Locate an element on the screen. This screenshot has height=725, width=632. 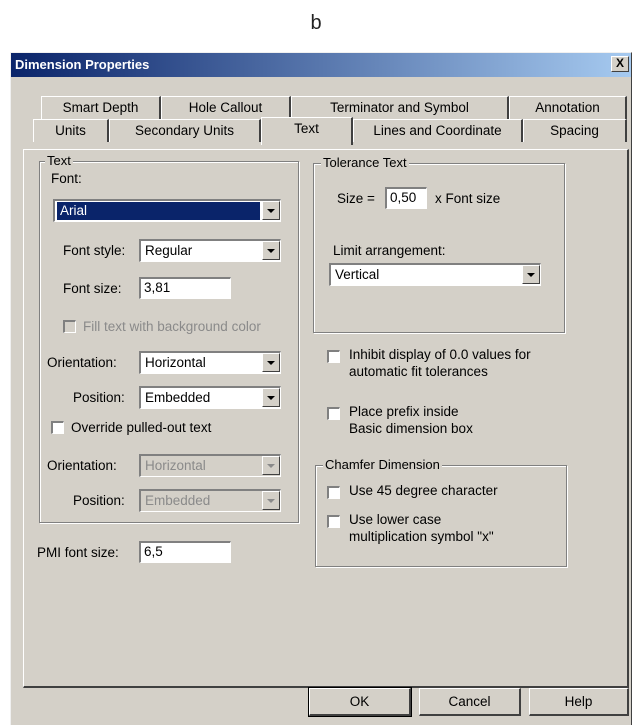
font-dropdown: Arial is located at coordinates (167, 210).